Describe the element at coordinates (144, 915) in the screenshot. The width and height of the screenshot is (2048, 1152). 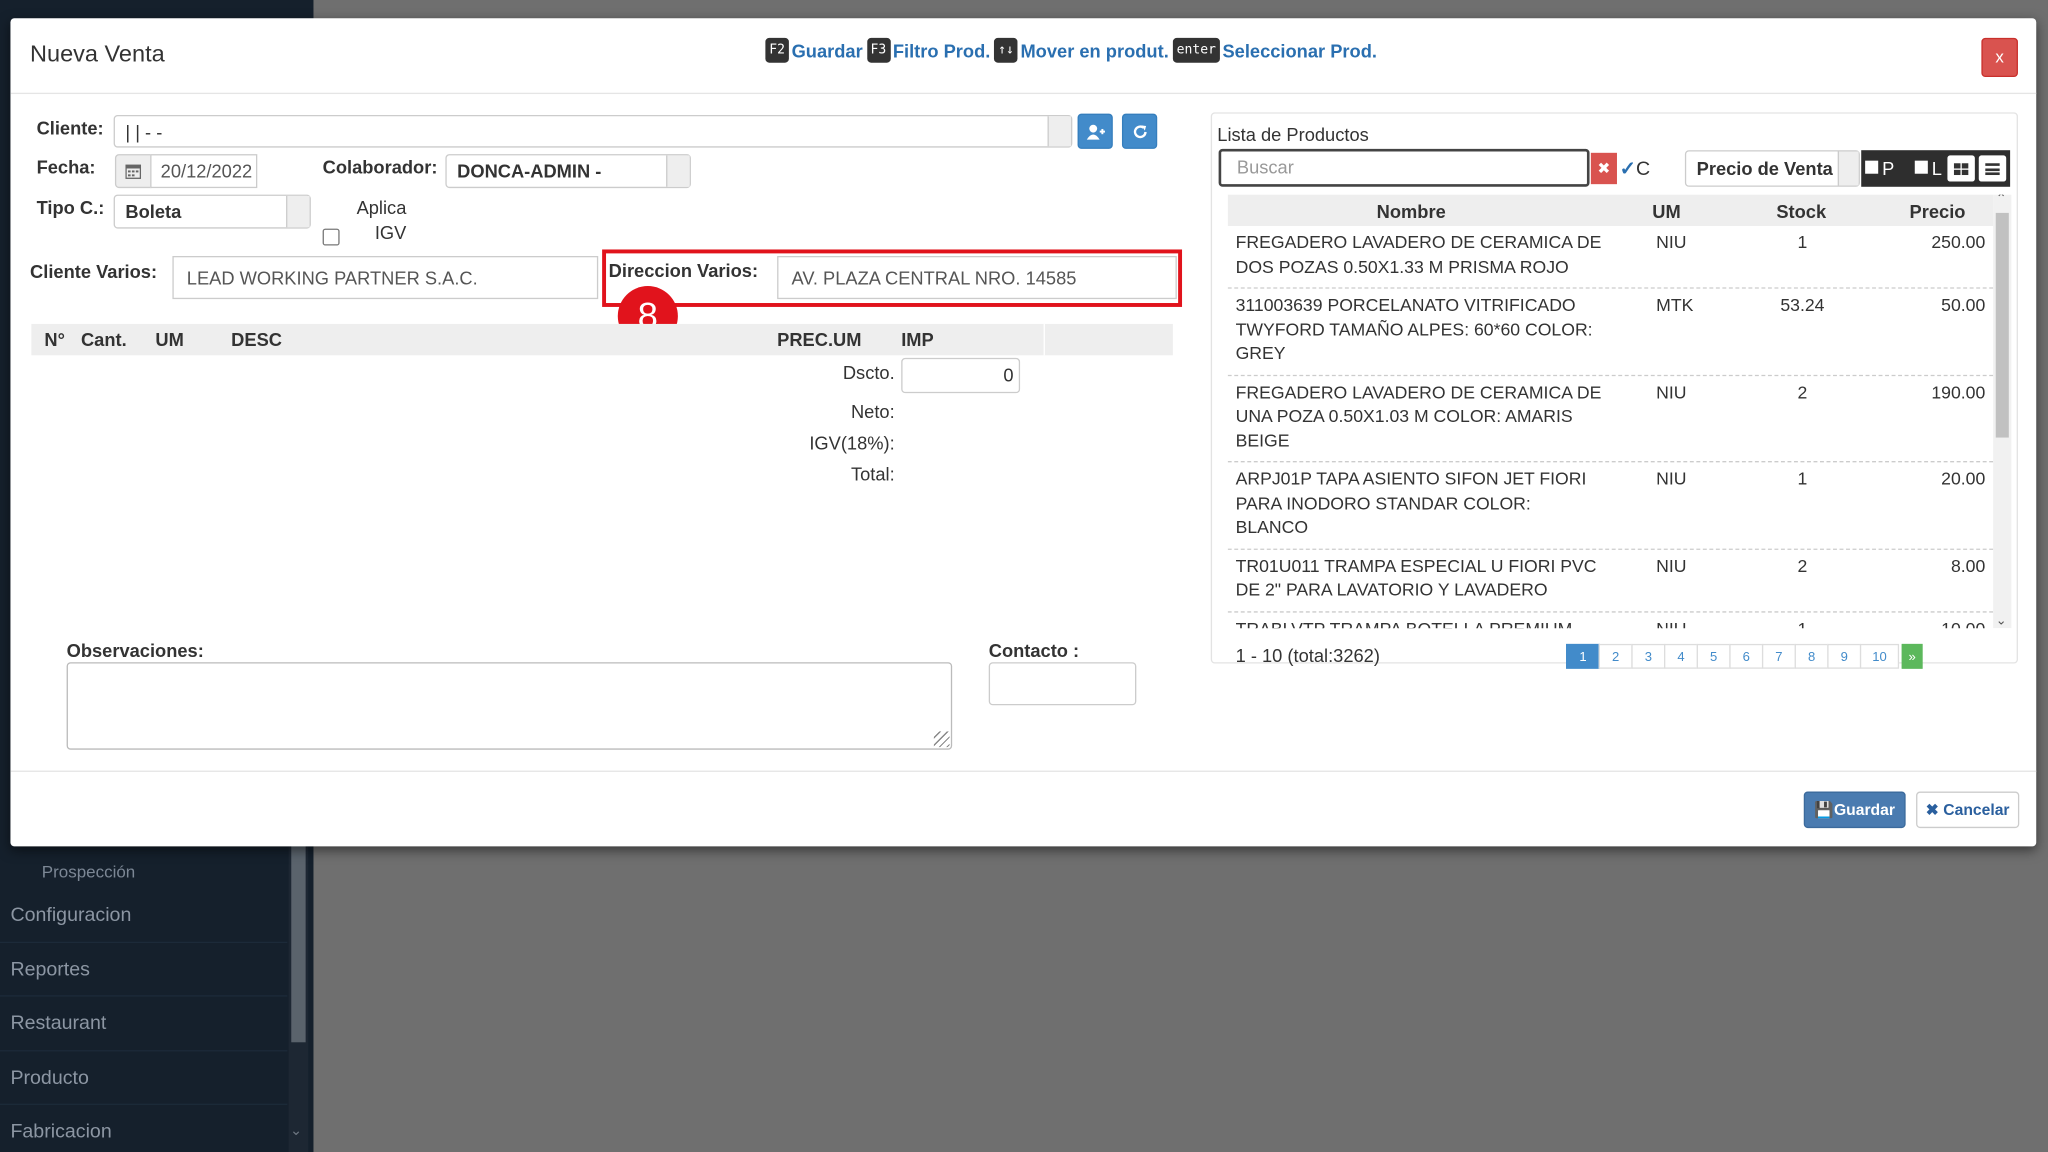
I see `sidebar-item-configuracion: Configuracion` at that location.